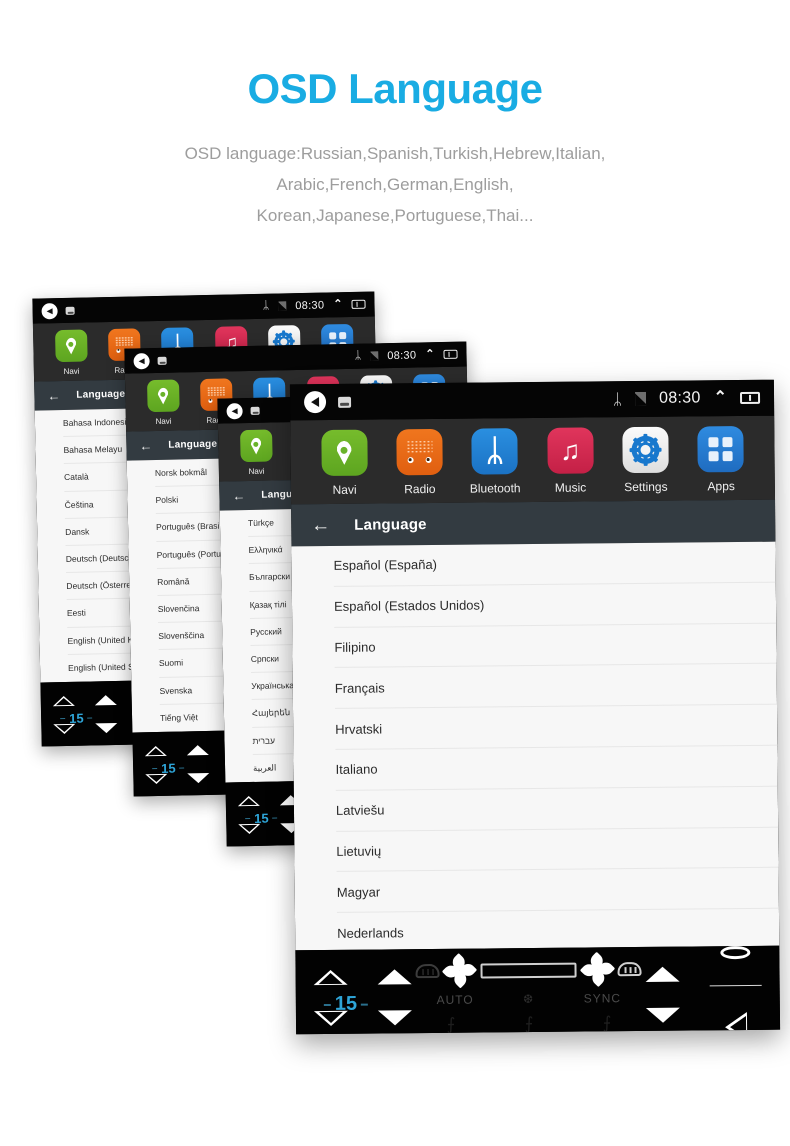 The width and height of the screenshot is (790, 1146). Describe the element at coordinates (454, 1000) in the screenshot. I see `auto-label: AUTO` at that location.